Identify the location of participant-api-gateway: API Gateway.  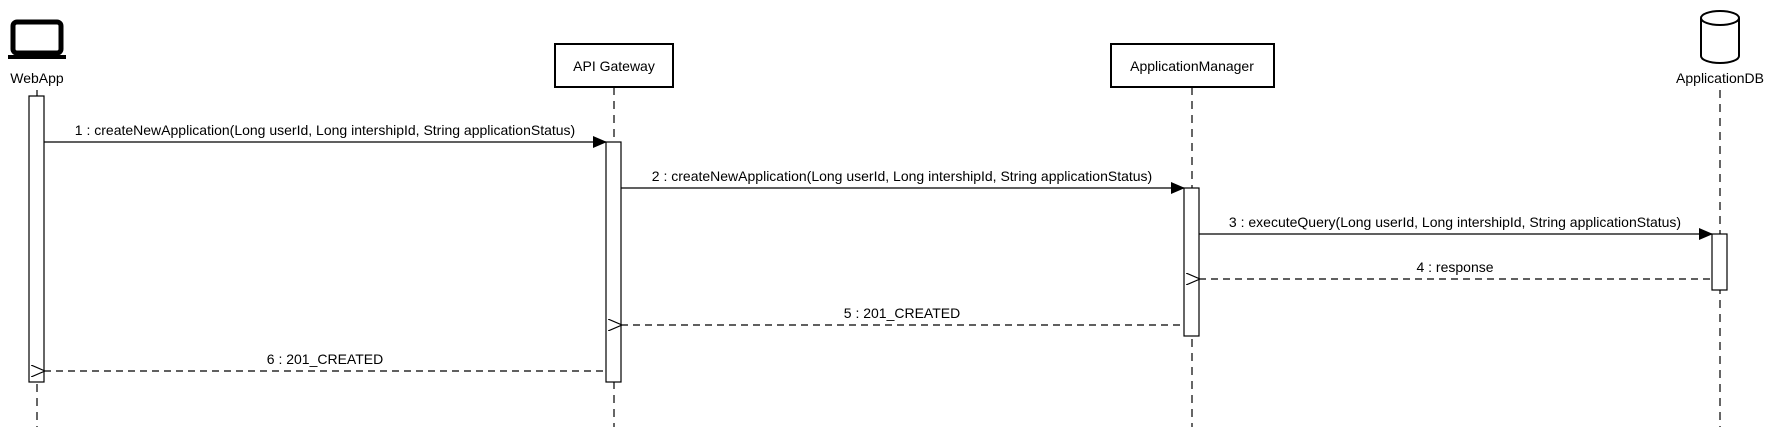
(614, 235).